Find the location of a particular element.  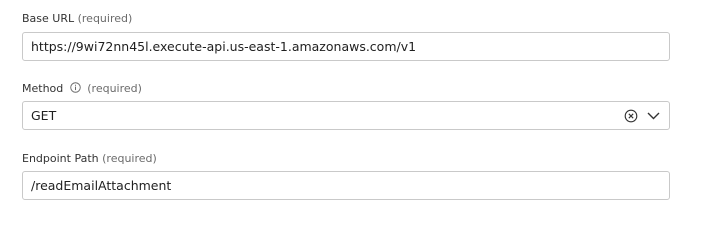

endpoint-path-label: Endpoint Path (required) is located at coordinates (89, 159).